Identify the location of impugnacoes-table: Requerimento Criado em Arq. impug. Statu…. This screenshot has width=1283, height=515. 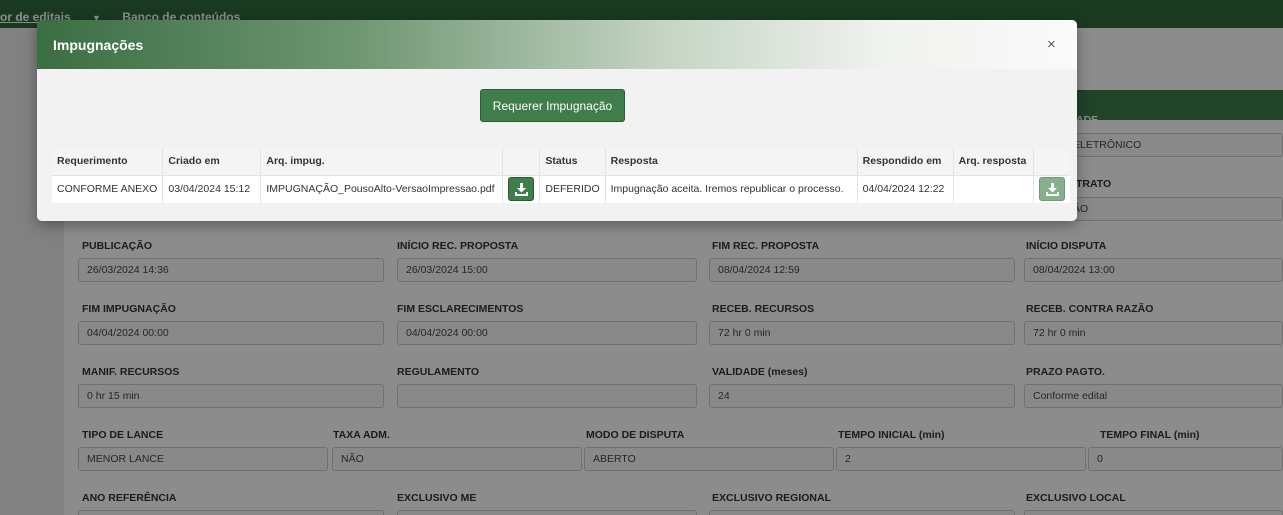
(561, 175).